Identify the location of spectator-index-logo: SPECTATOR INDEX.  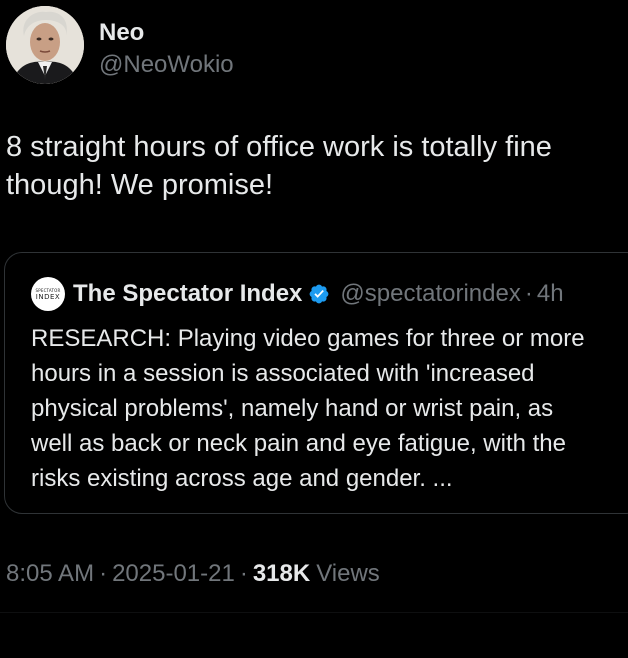
(48, 294).